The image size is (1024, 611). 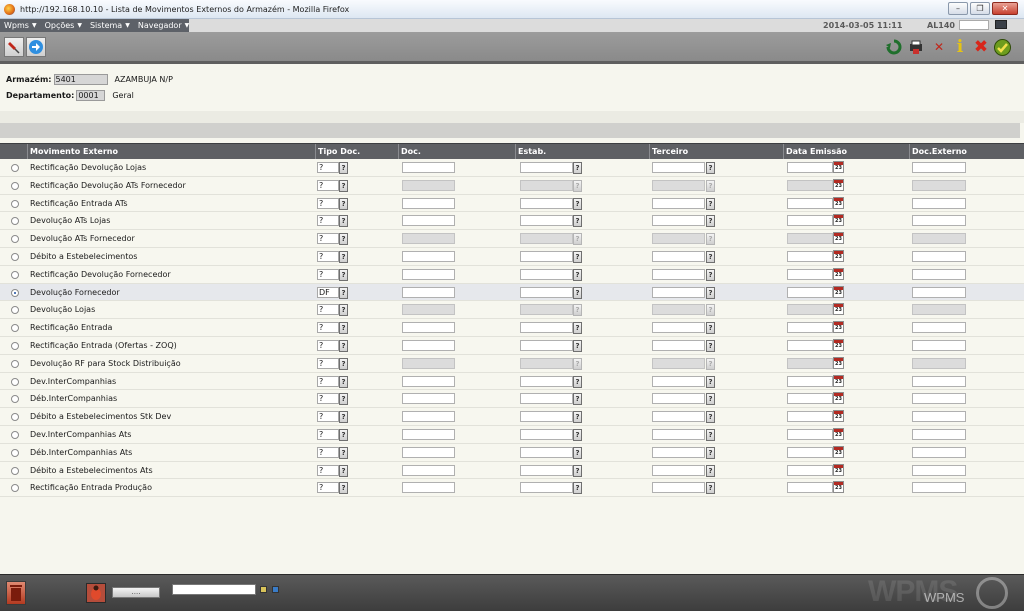 I want to click on close-icon: ✖, so click(x=981, y=47).